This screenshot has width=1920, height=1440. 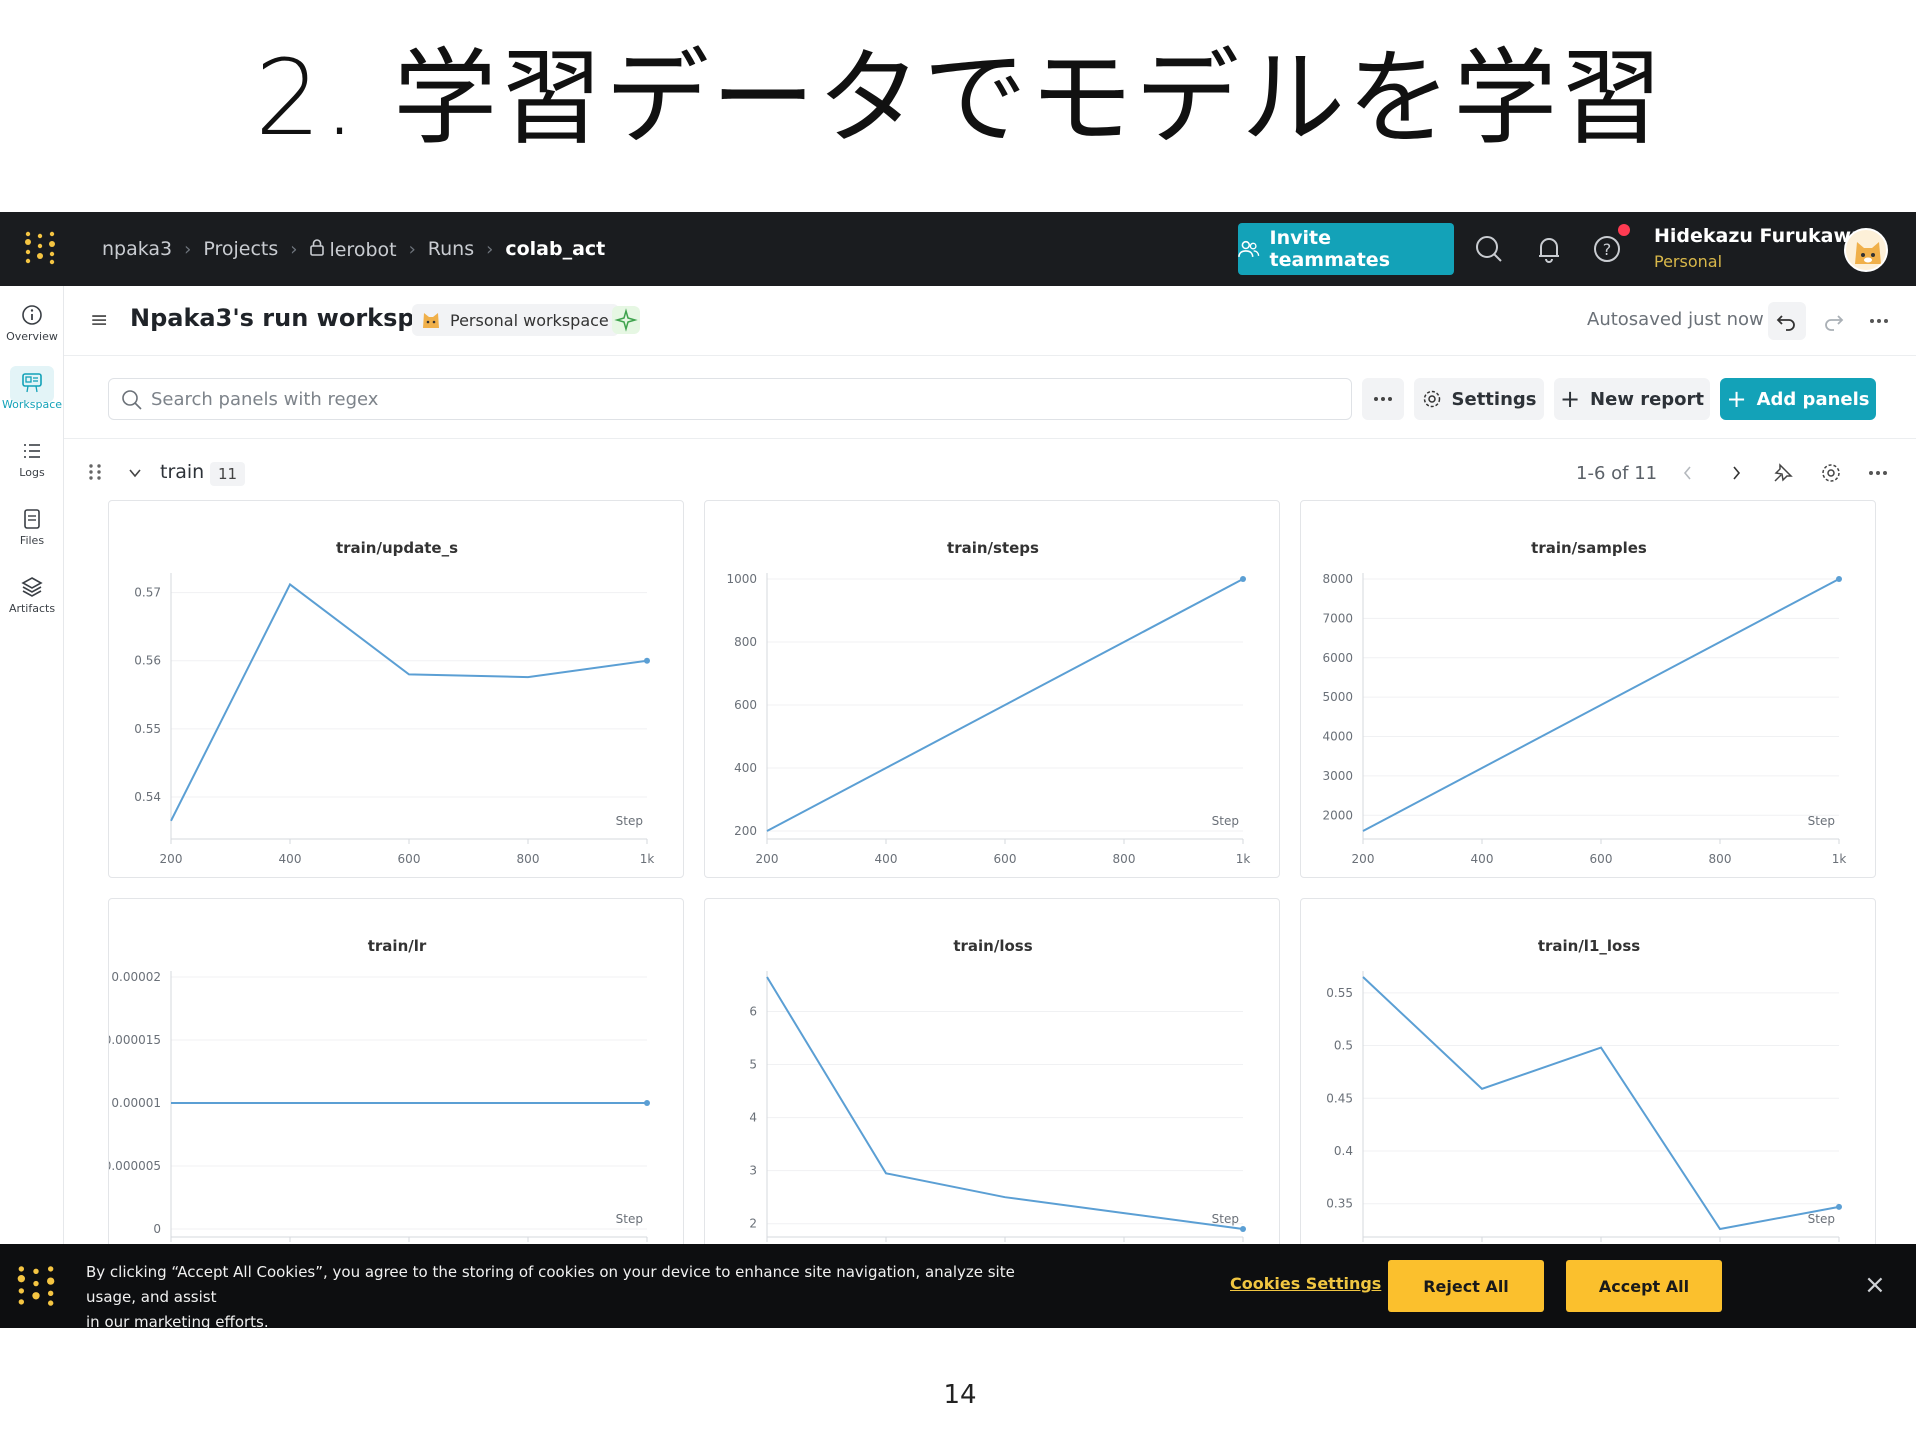 I want to click on y-tick-label: 600, so click(x=745, y=705).